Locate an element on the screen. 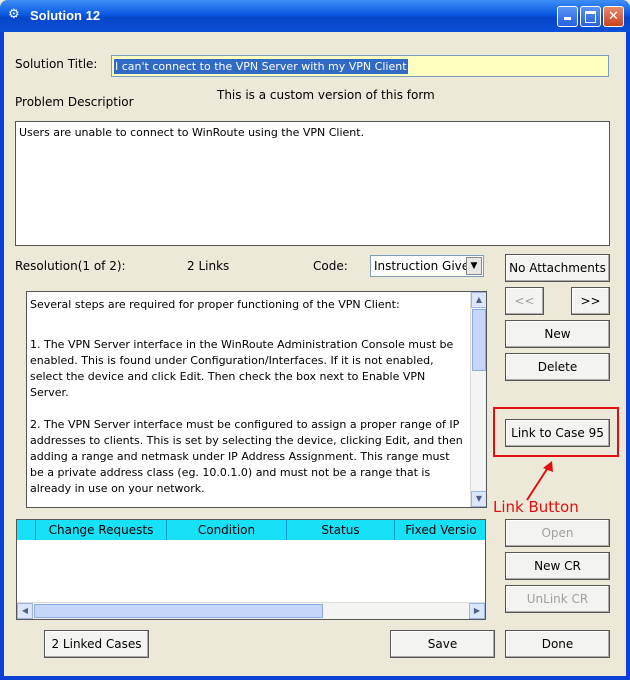 Image resolution: width=630 pixels, height=680 pixels. problem-description-label: Problem Descriptior is located at coordinates (74, 102).